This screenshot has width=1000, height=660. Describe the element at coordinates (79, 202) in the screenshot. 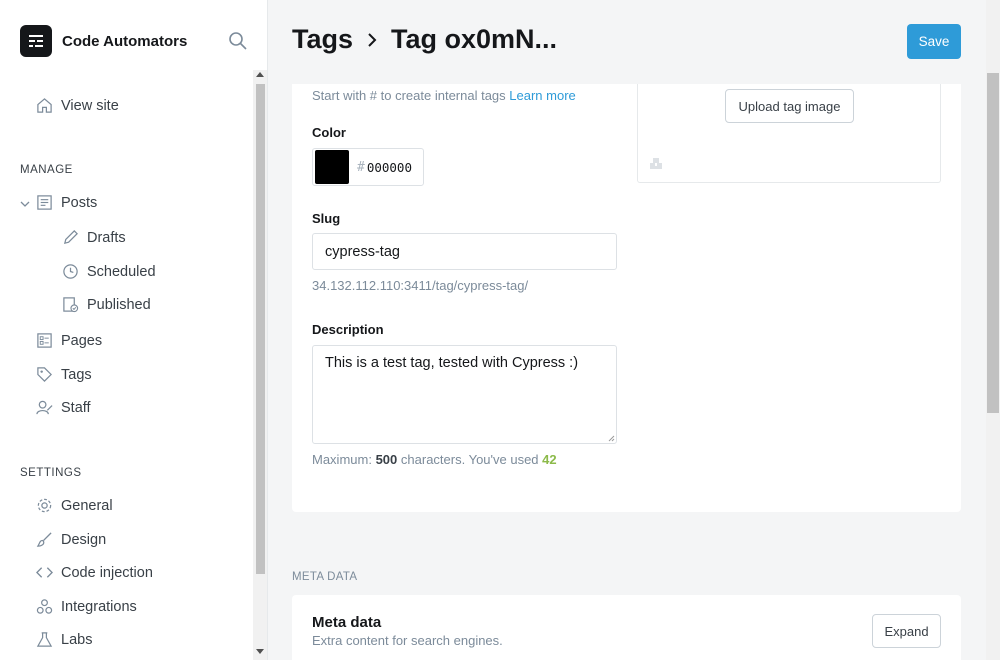

I see `sidebar-item-label: Posts` at that location.